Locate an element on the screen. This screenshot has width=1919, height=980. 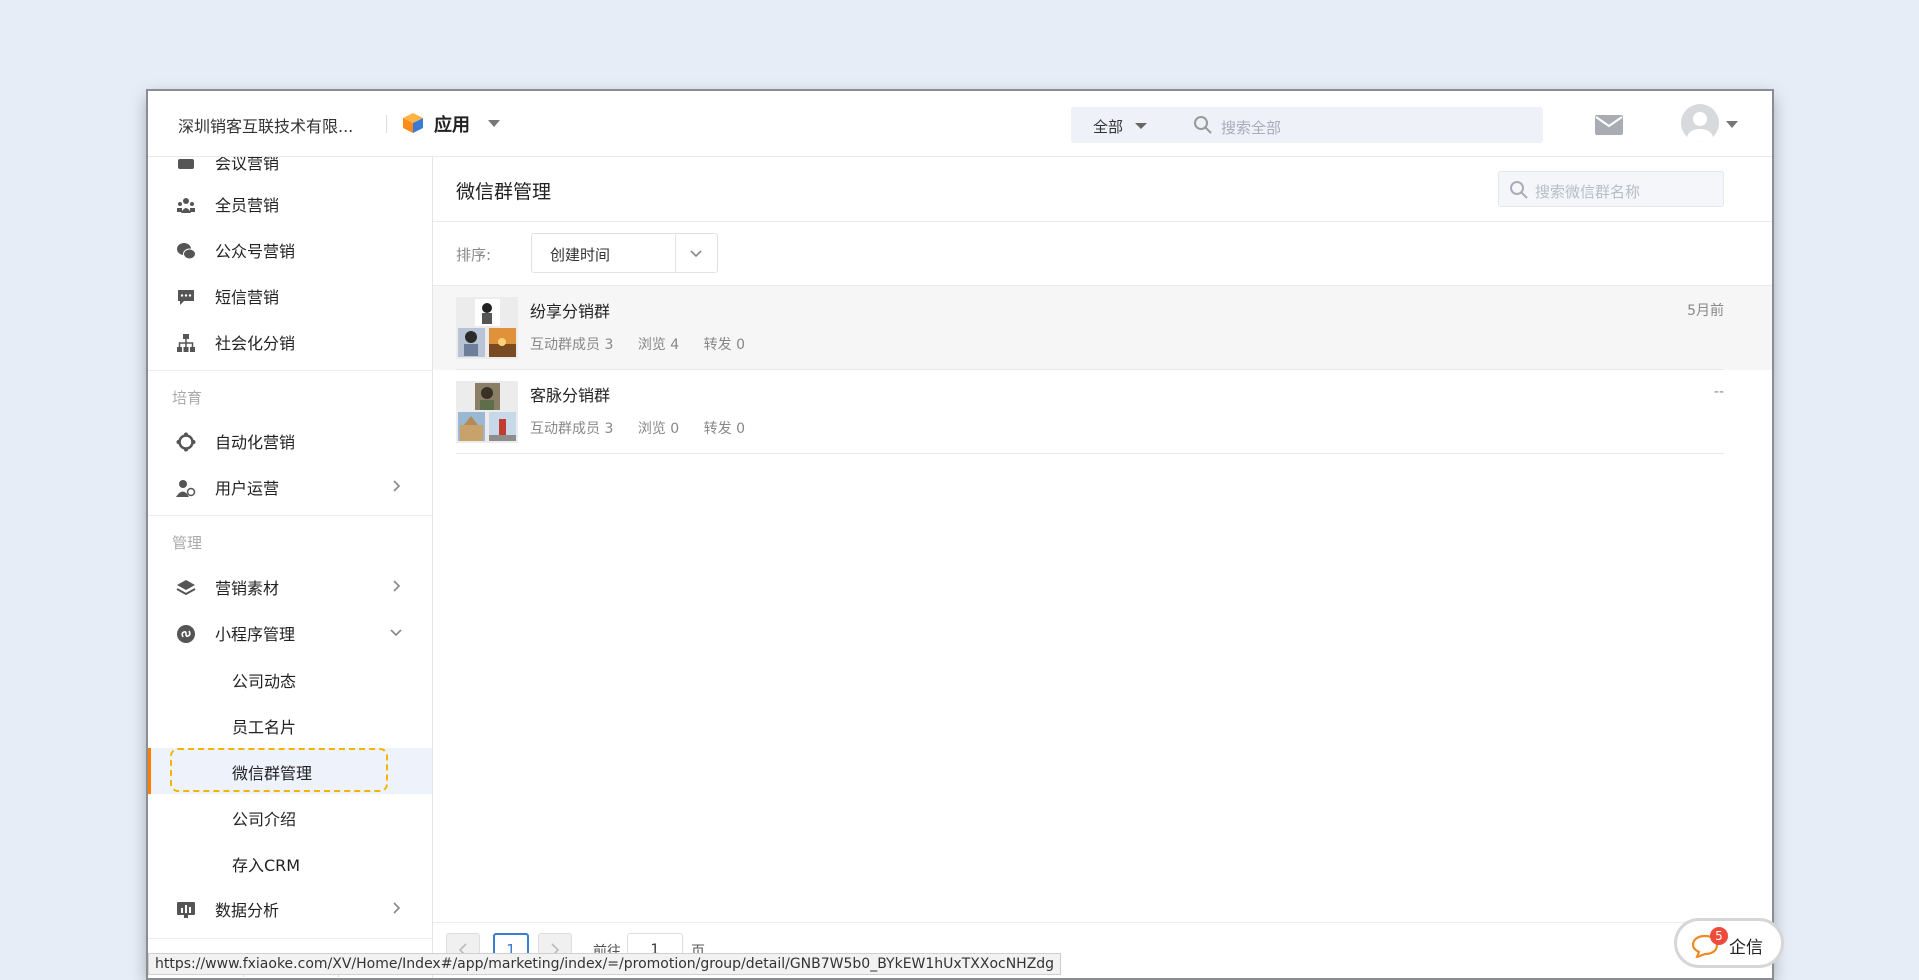
group-time: -- is located at coordinates (1718, 392).